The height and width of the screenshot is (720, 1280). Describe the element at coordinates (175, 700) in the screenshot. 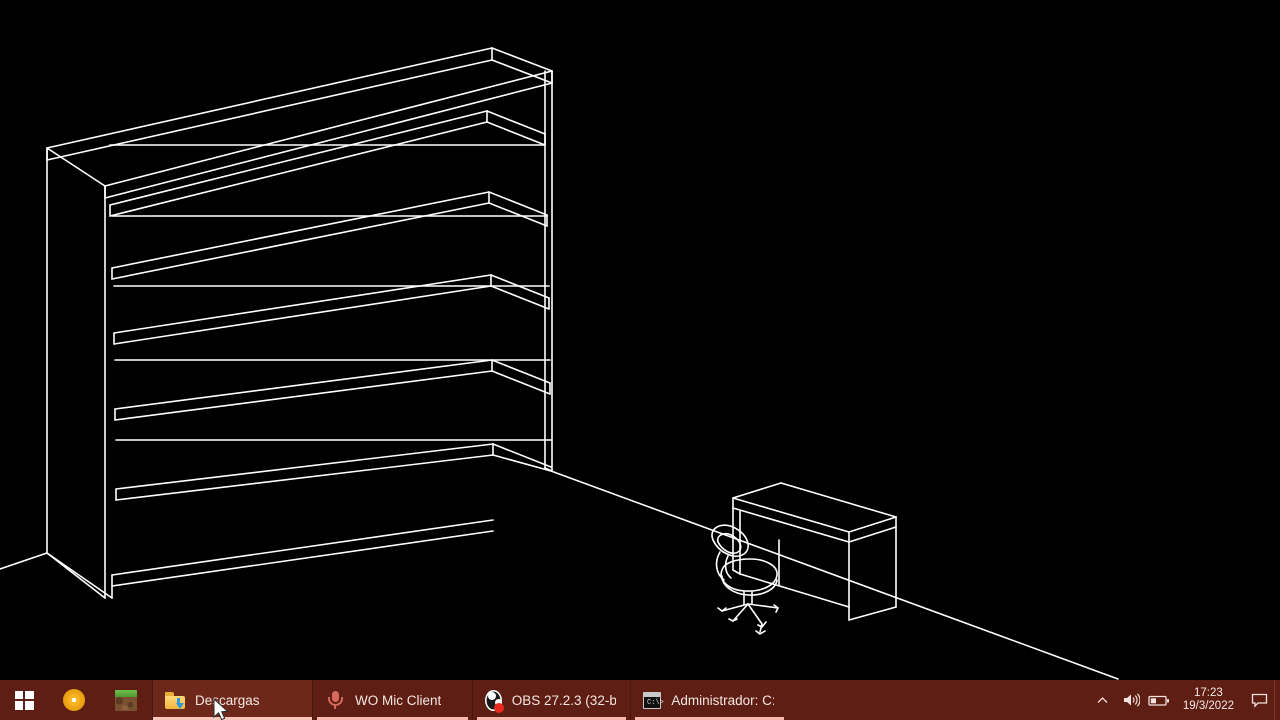

I see `downloads-folder-icon` at that location.